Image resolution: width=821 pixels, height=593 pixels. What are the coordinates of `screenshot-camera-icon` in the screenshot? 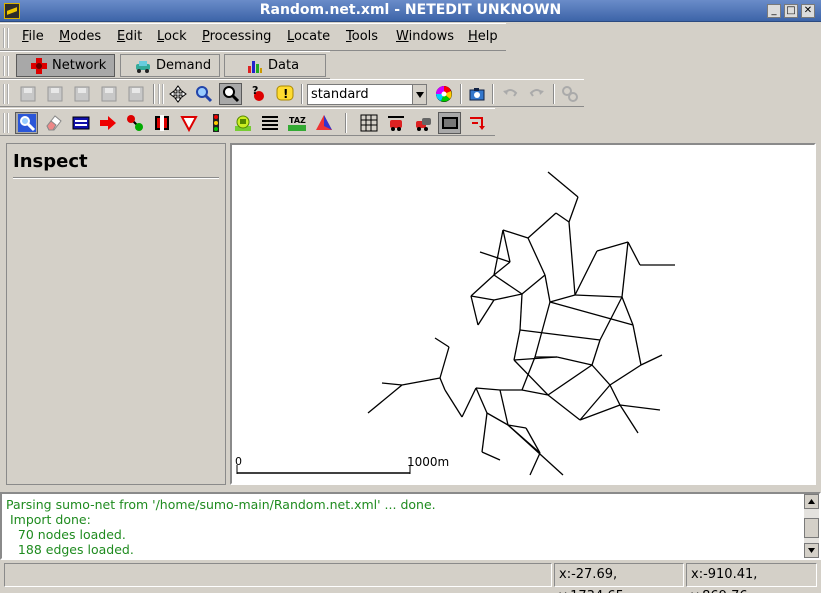 It's located at (476, 94).